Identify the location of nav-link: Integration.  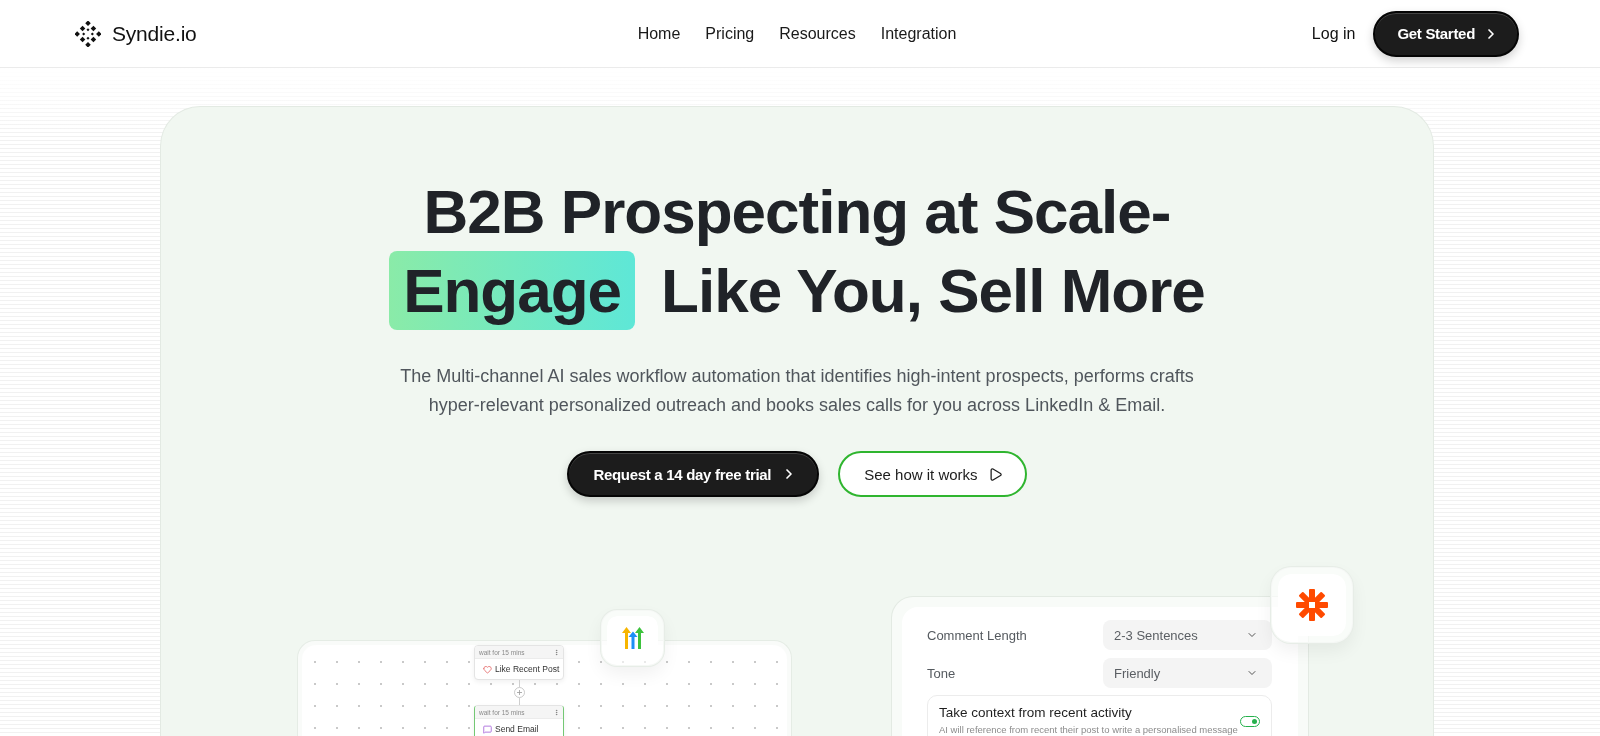
(918, 33).